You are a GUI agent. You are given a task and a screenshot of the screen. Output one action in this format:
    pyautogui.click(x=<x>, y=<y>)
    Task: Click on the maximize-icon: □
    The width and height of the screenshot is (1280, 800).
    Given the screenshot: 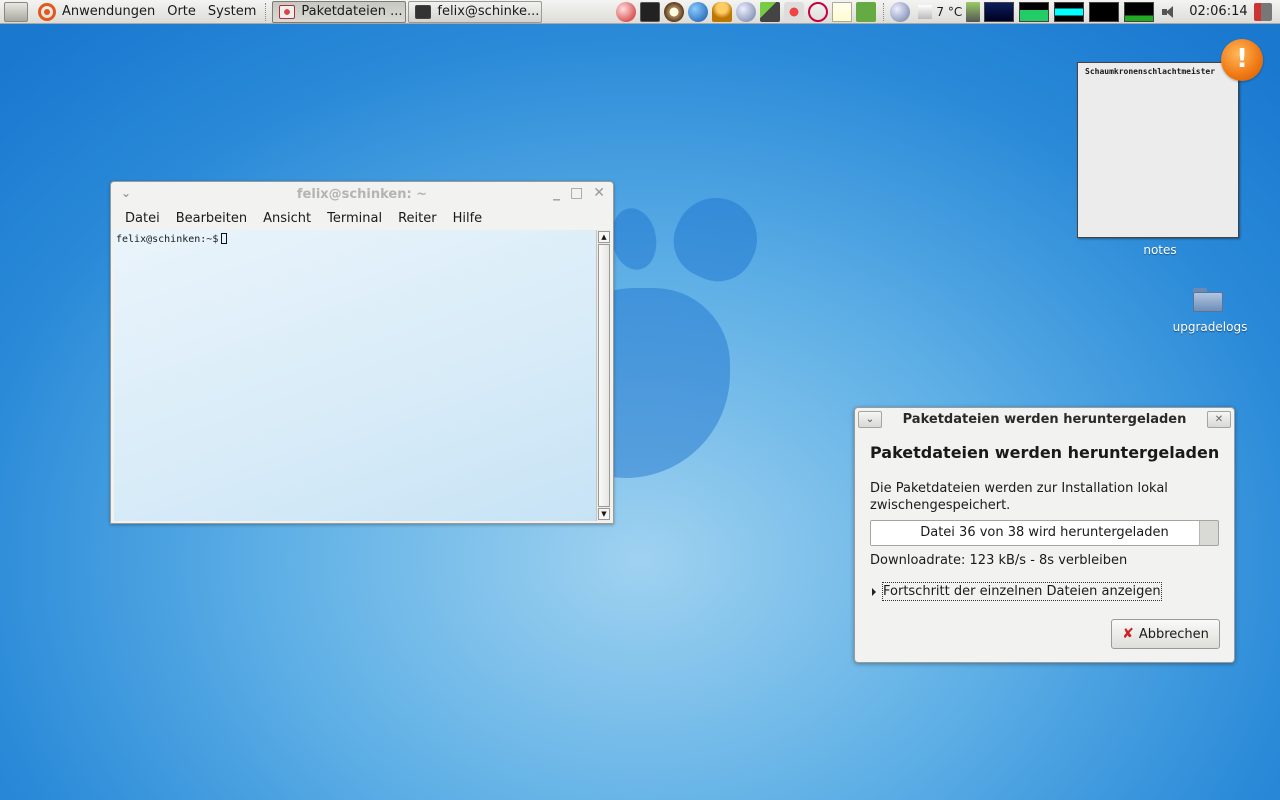 What is the action you would take?
    pyautogui.click(x=576, y=193)
    